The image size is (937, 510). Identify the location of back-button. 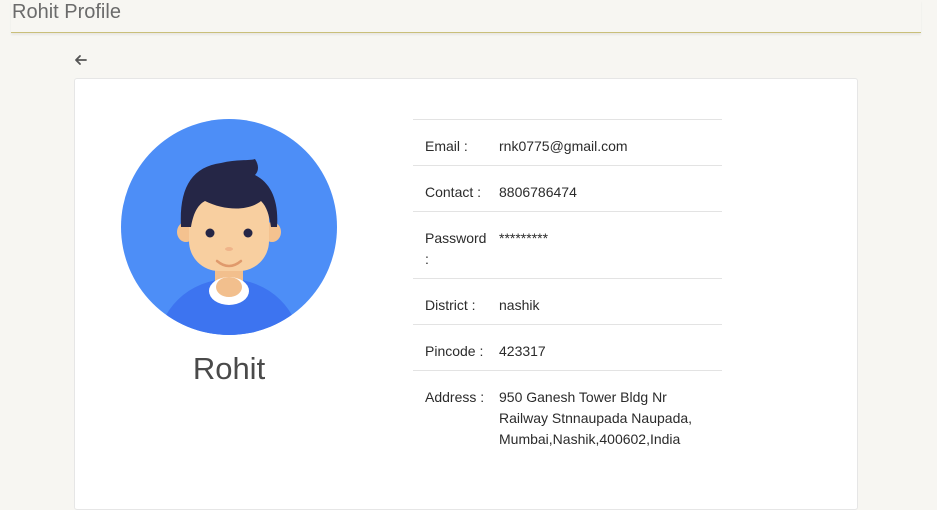
(81, 60).